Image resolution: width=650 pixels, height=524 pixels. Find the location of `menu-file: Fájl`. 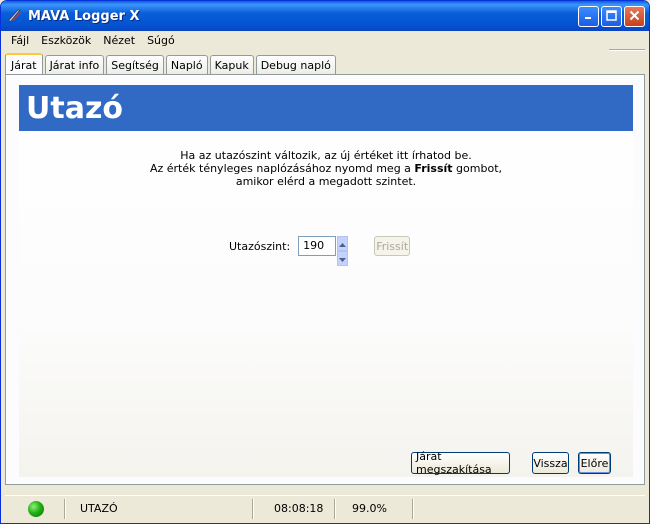

menu-file: Fájl is located at coordinates (20, 40).